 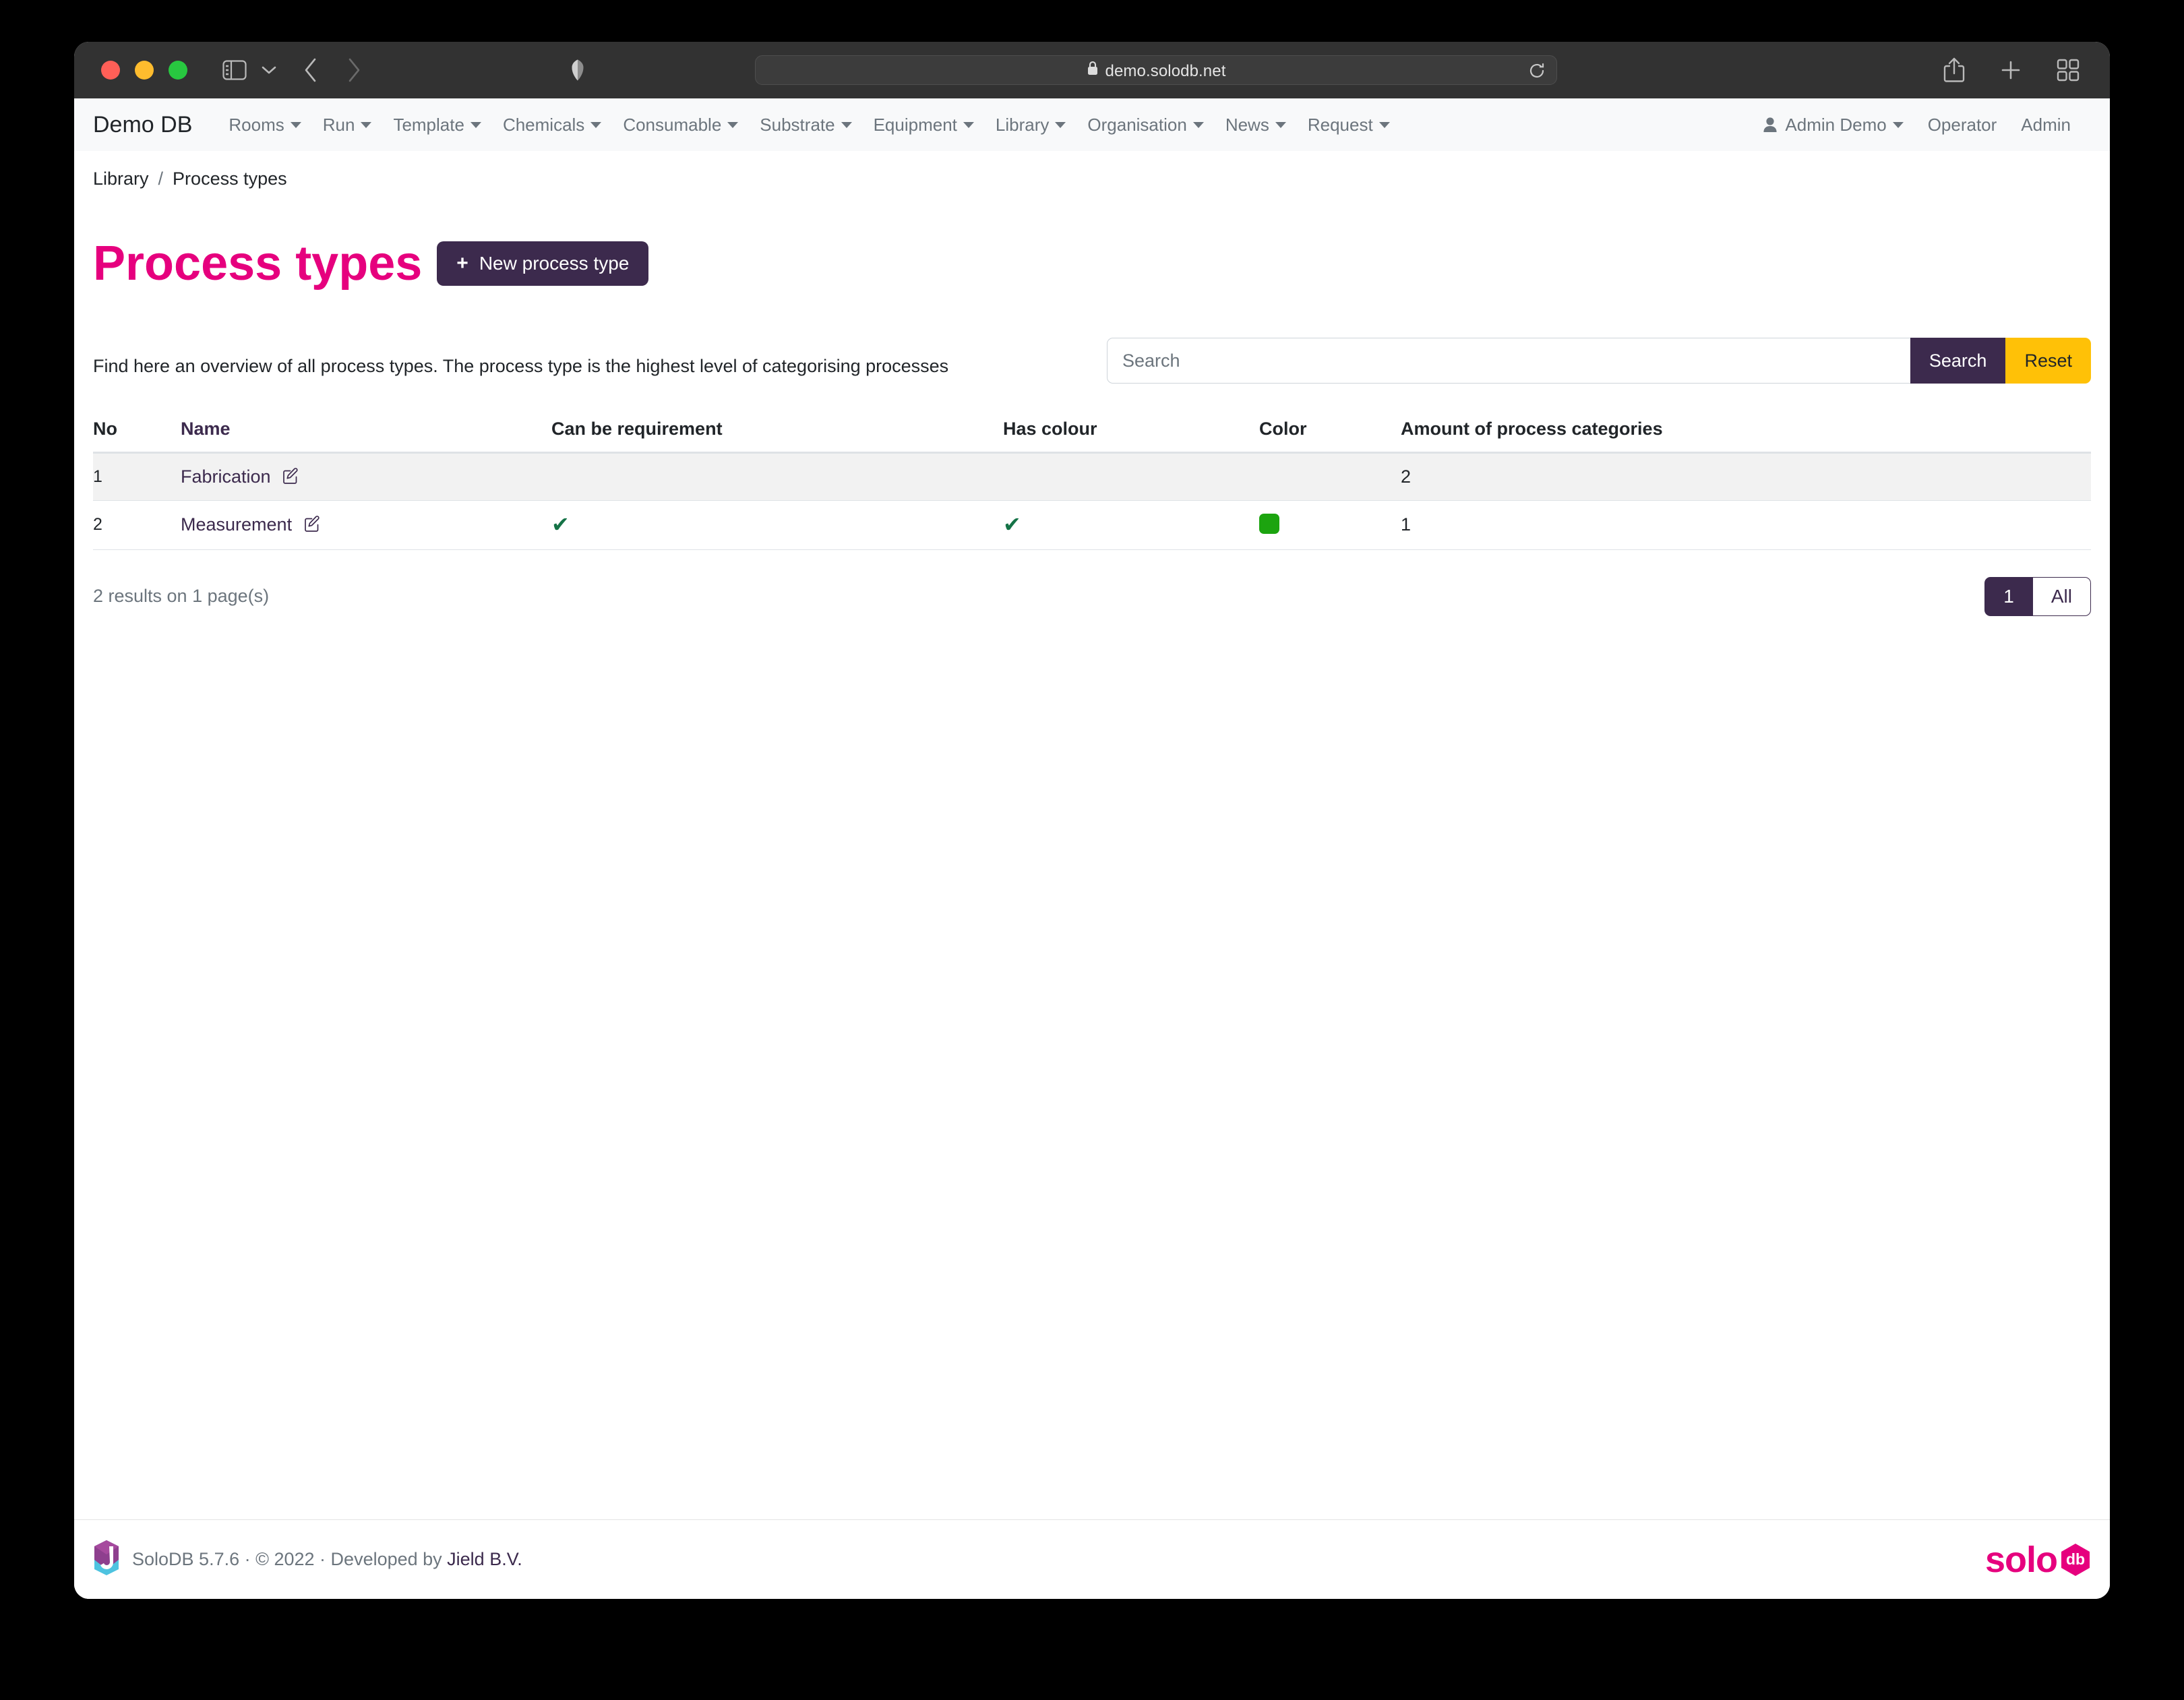 What do you see at coordinates (234, 70) in the screenshot?
I see `sidebar-toggle-icon` at bounding box center [234, 70].